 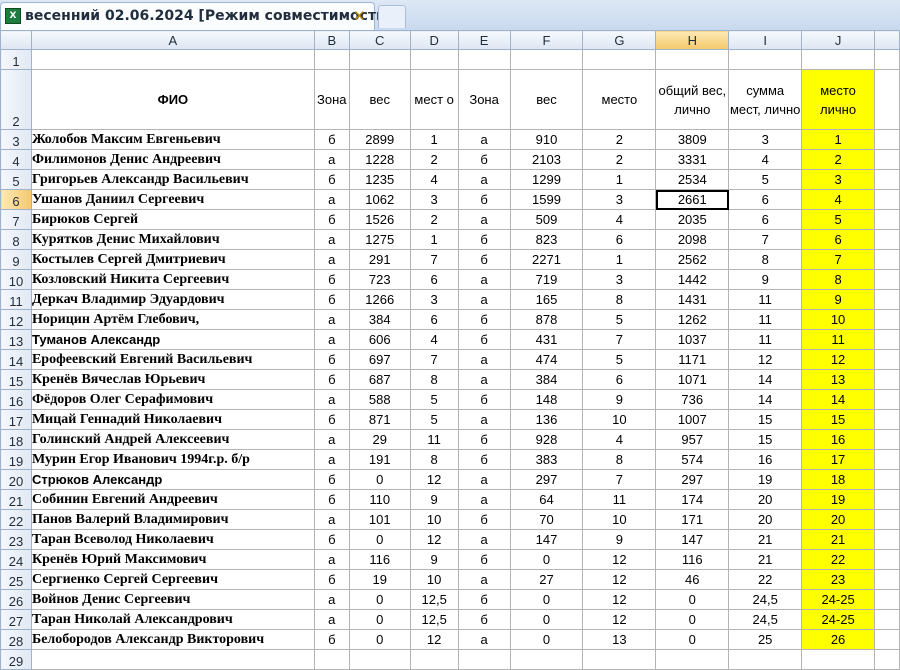 What do you see at coordinates (765, 219) in the screenshot?
I see `sum-places-cell: 6` at bounding box center [765, 219].